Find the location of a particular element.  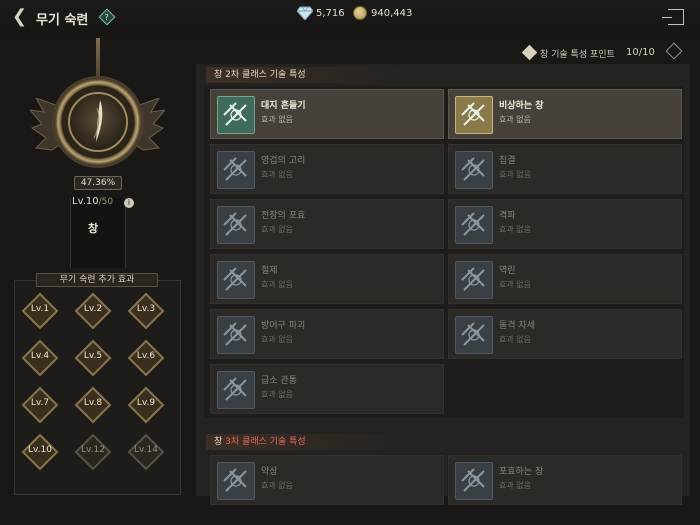

skill-name: 집결 is located at coordinates (507, 161).